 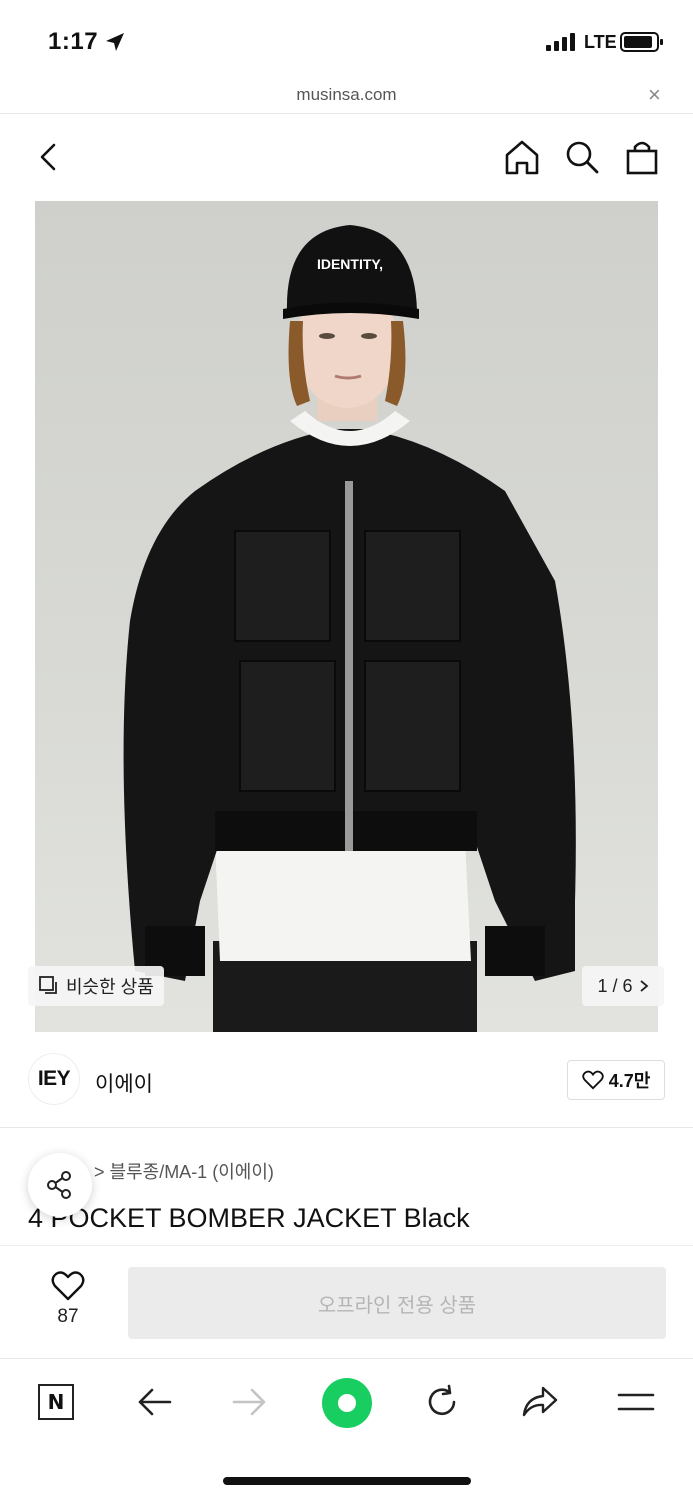 What do you see at coordinates (654, 95) in the screenshot?
I see `close-icon: ×` at bounding box center [654, 95].